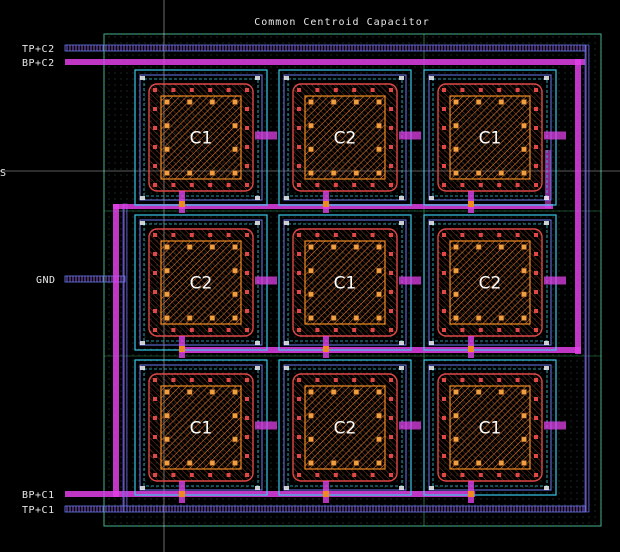  What do you see at coordinates (325, 48) in the screenshot?
I see `wire-tp-c2` at bounding box center [325, 48].